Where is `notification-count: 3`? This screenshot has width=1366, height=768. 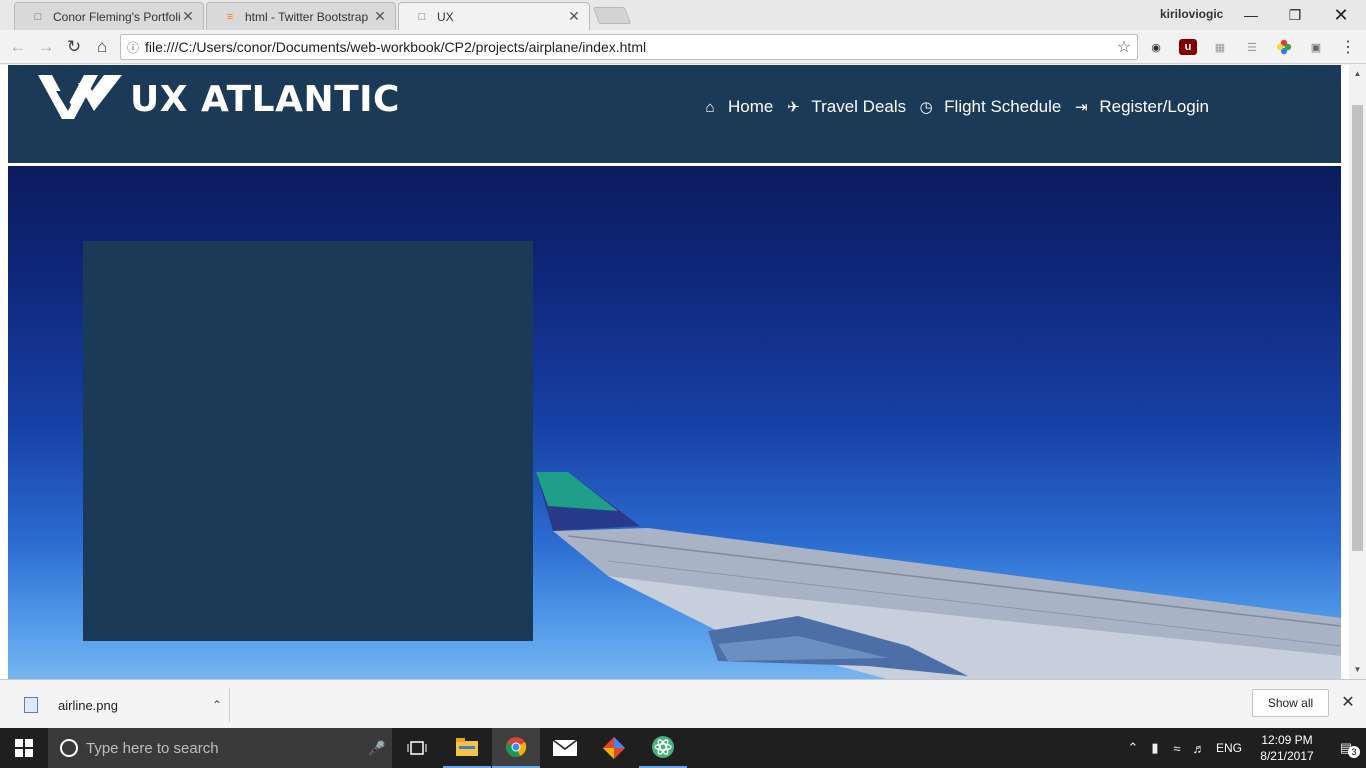
notification-count: 3 is located at coordinates (1354, 752).